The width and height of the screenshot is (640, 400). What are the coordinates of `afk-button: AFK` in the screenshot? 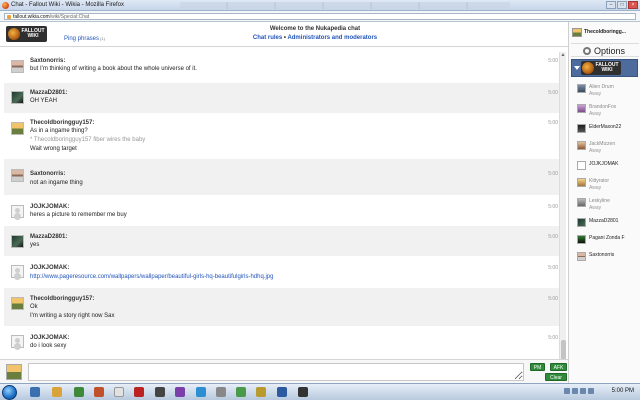 It's located at (558, 367).